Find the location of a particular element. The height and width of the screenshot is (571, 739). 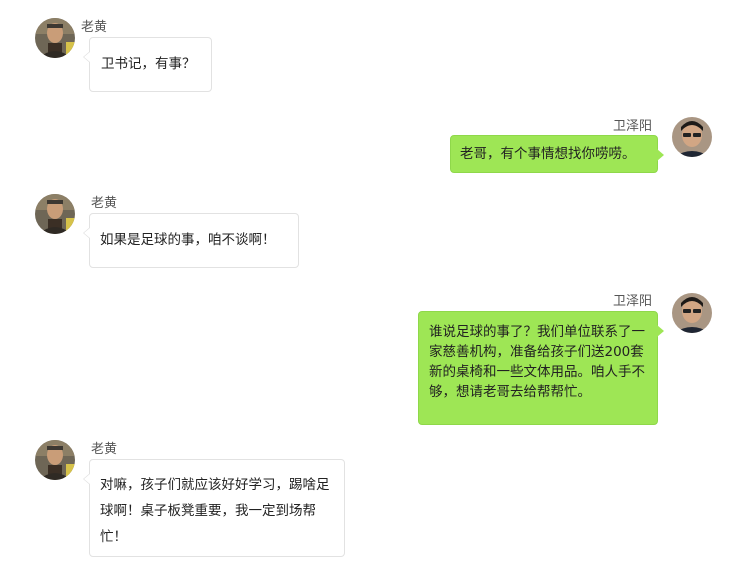

message-bubble: 如果是足球的事，咱不谈啊！ is located at coordinates (191, 240).